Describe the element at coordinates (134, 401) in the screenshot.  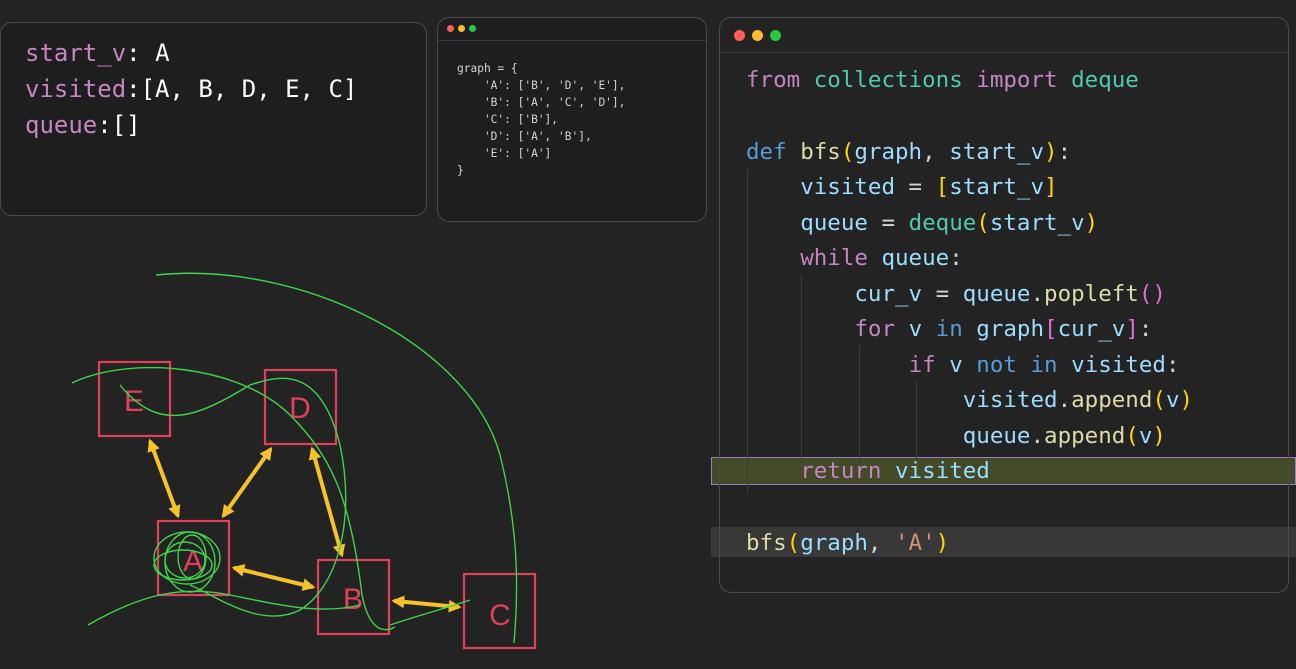
I see `node-label: E` at that location.